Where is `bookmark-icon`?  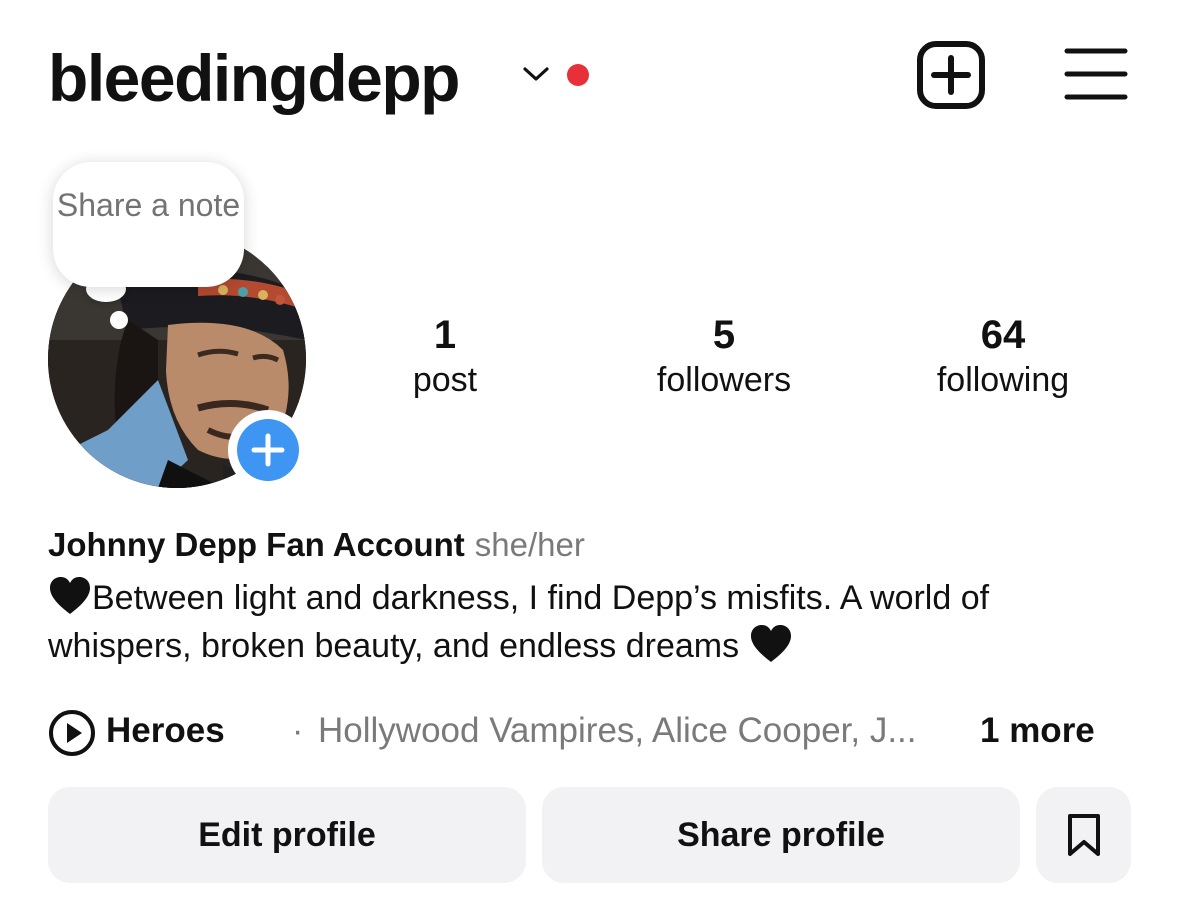 bookmark-icon is located at coordinates (1083, 835).